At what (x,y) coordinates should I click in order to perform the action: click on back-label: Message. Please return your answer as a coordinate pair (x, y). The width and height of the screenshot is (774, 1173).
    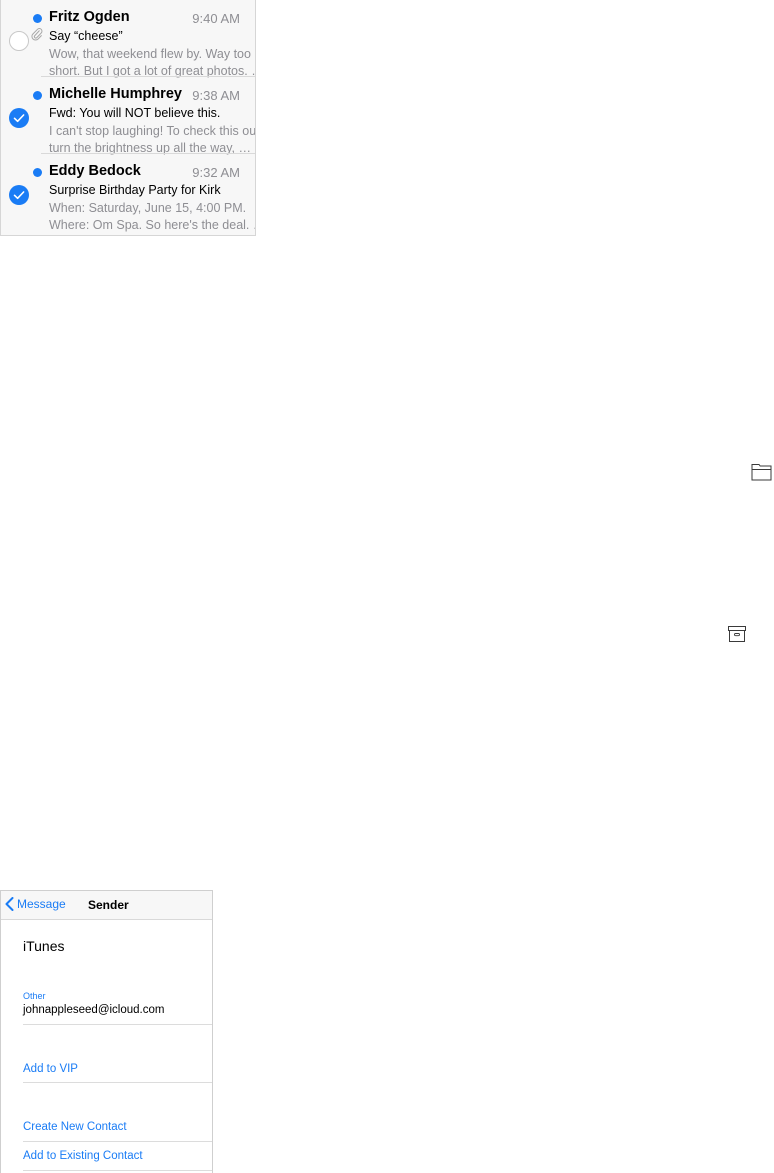
    Looking at the image, I should click on (41, 904).